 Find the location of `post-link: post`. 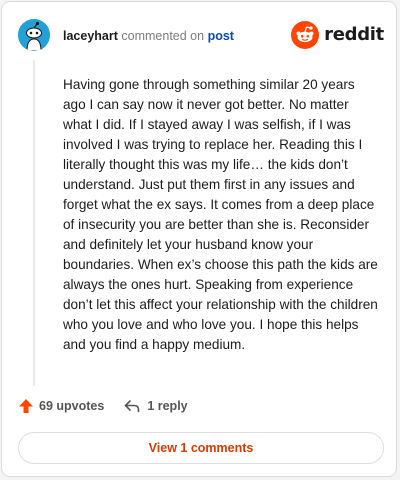

post-link: post is located at coordinates (221, 36).